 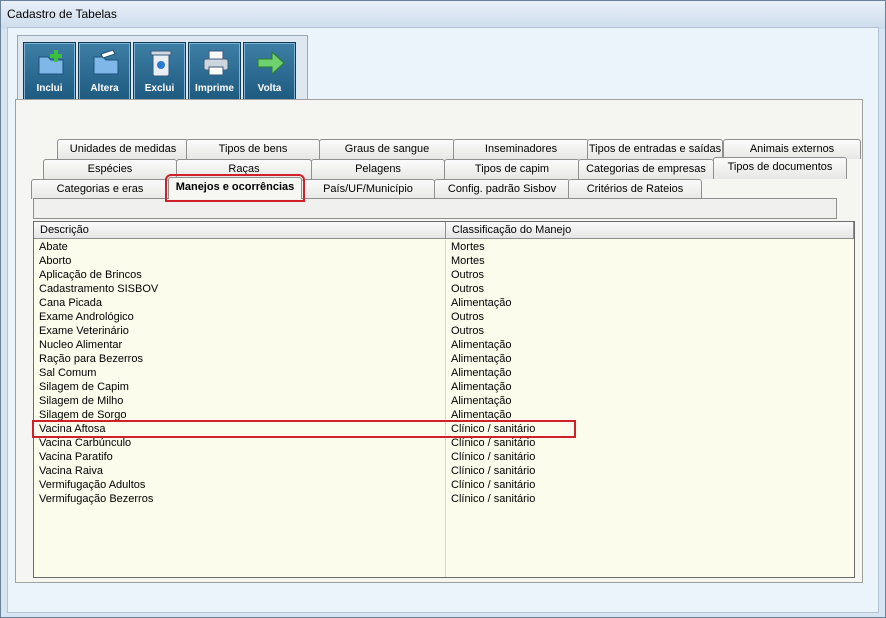 What do you see at coordinates (159, 88) in the screenshot?
I see `exclui-label: Exclui` at bounding box center [159, 88].